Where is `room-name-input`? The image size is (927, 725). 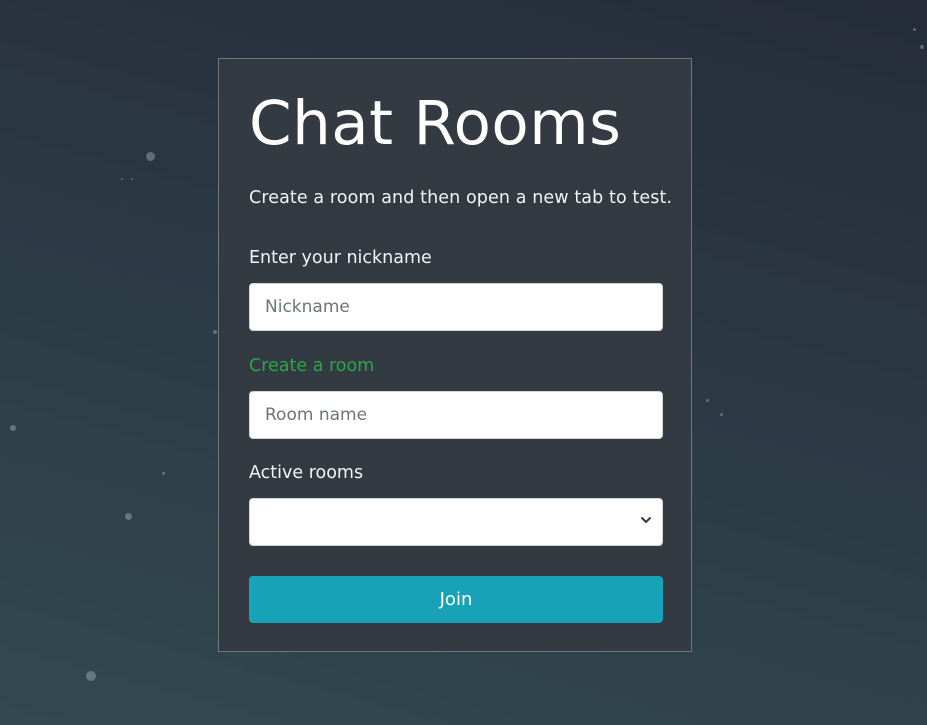 room-name-input is located at coordinates (456, 415).